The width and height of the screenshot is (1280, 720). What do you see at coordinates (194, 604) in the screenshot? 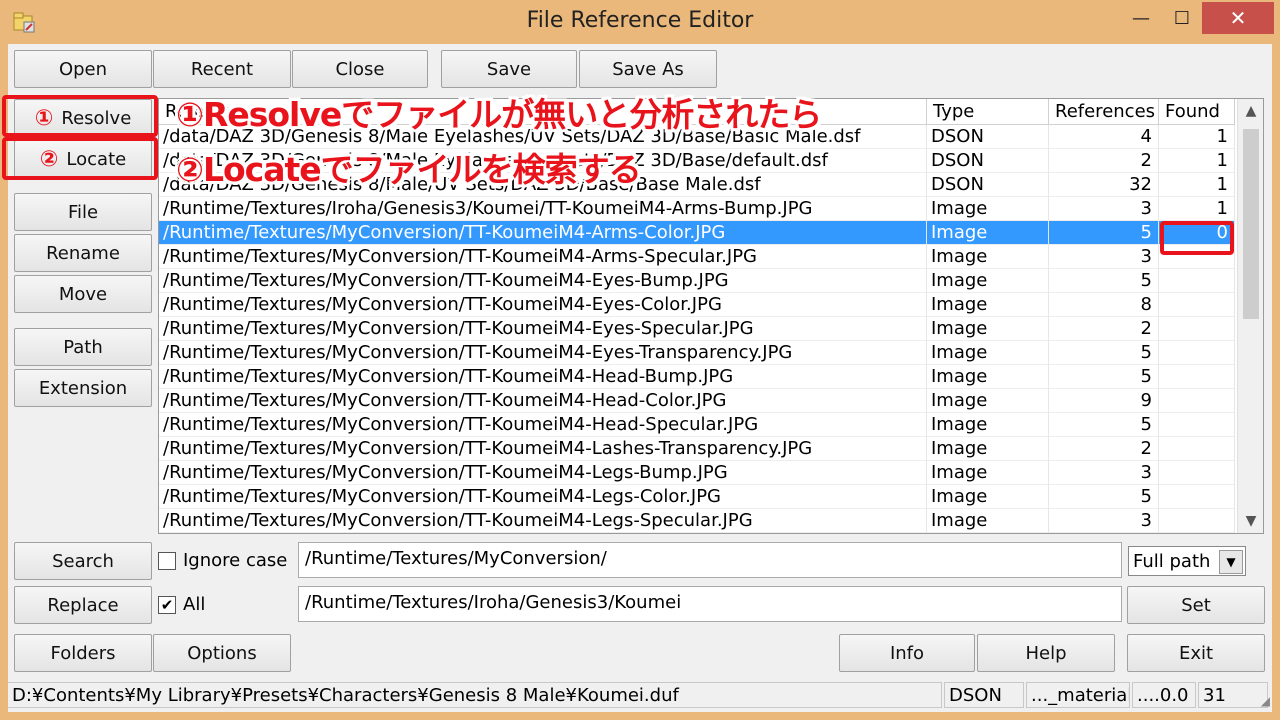
I see `all-label: All` at bounding box center [194, 604].